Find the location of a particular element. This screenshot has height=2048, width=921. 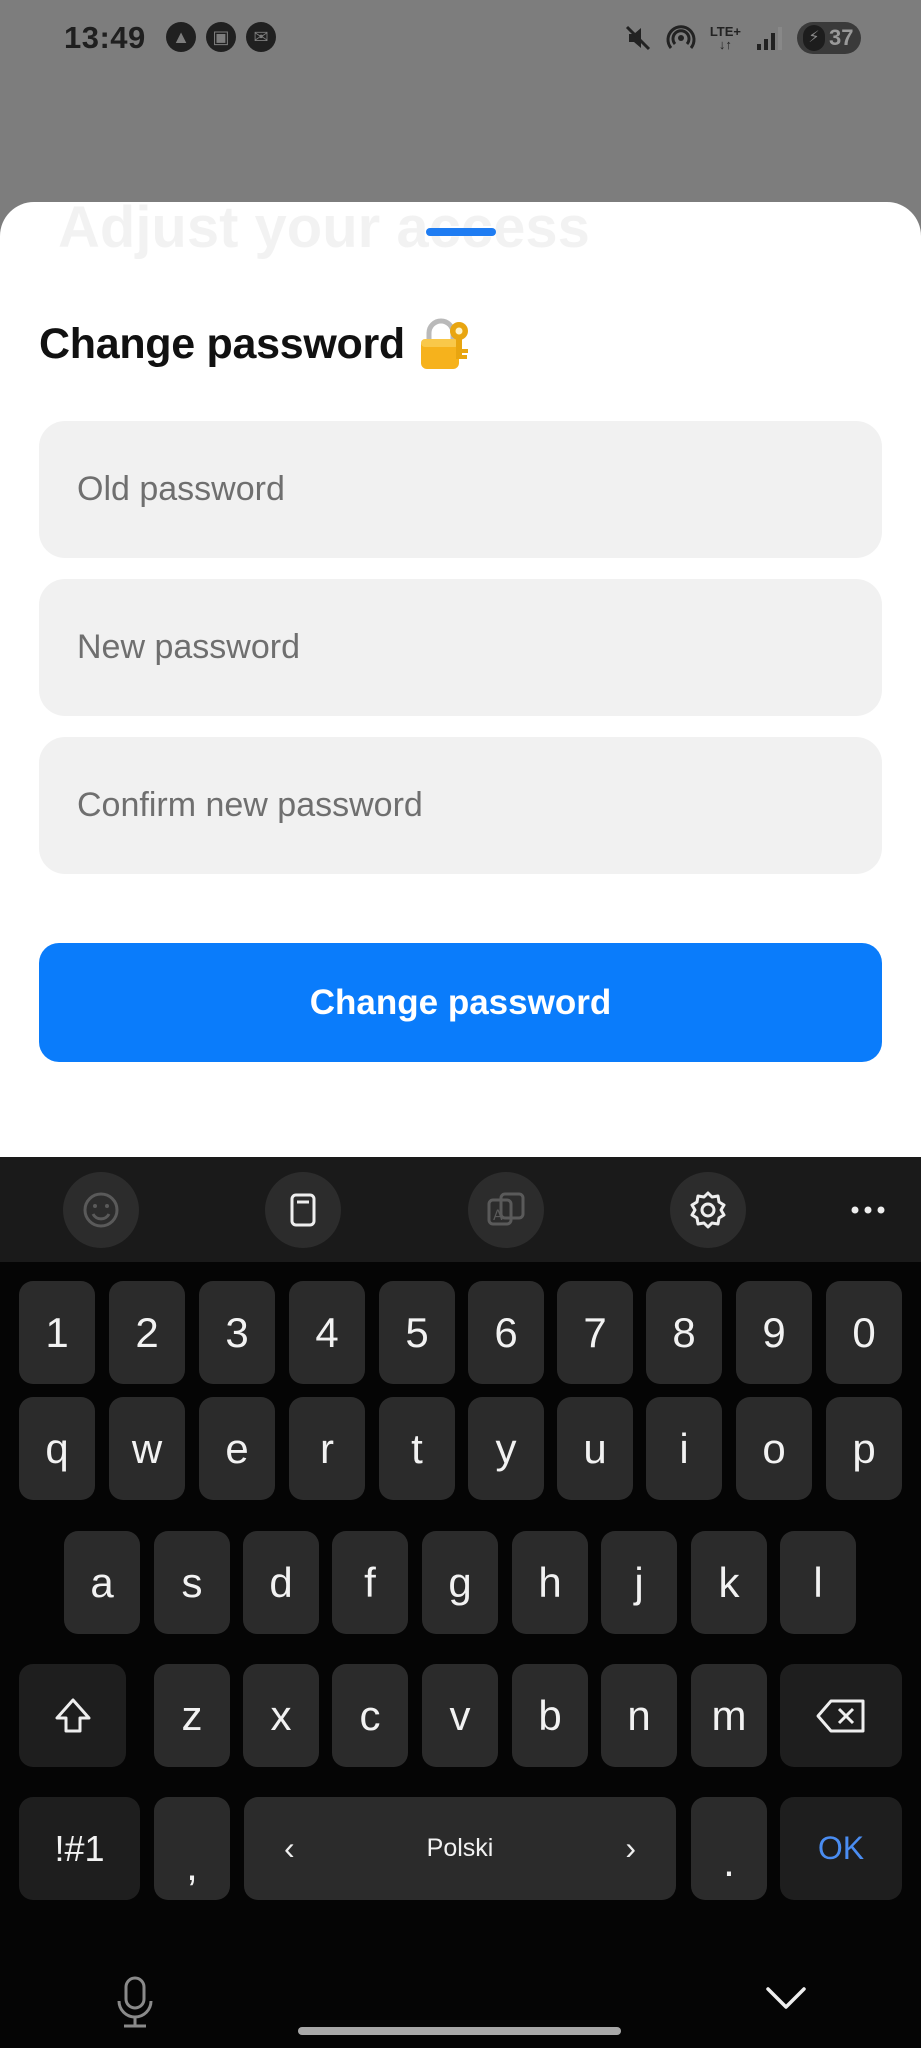

lock-key-icon is located at coordinates (444, 343).